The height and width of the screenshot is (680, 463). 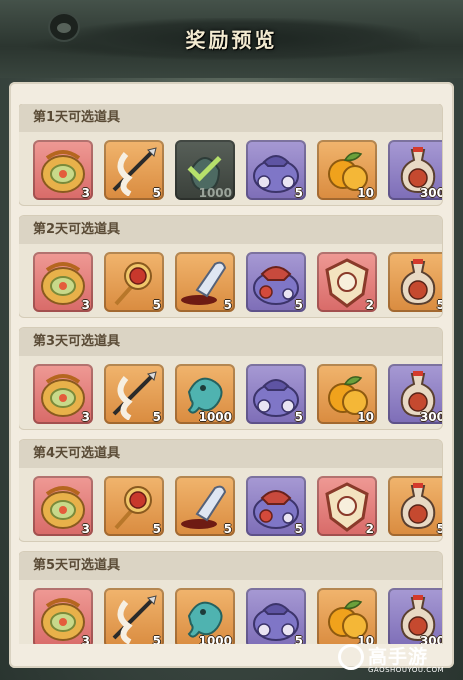 I want to click on day-label: 第2天可选道具, so click(x=230, y=230).